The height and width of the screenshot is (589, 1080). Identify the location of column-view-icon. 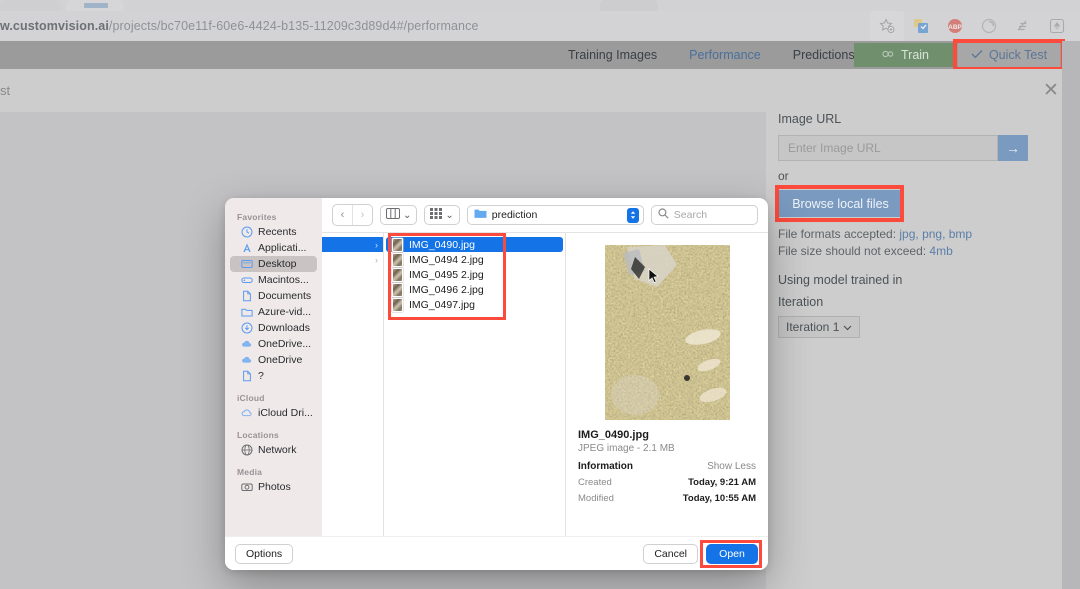
(393, 215).